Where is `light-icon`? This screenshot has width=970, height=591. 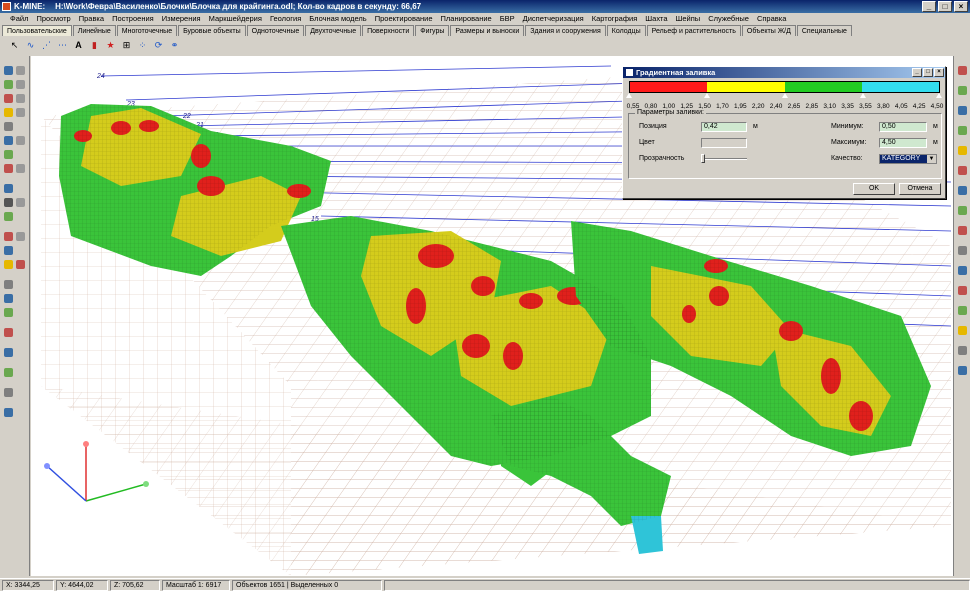 light-icon is located at coordinates (8, 112).